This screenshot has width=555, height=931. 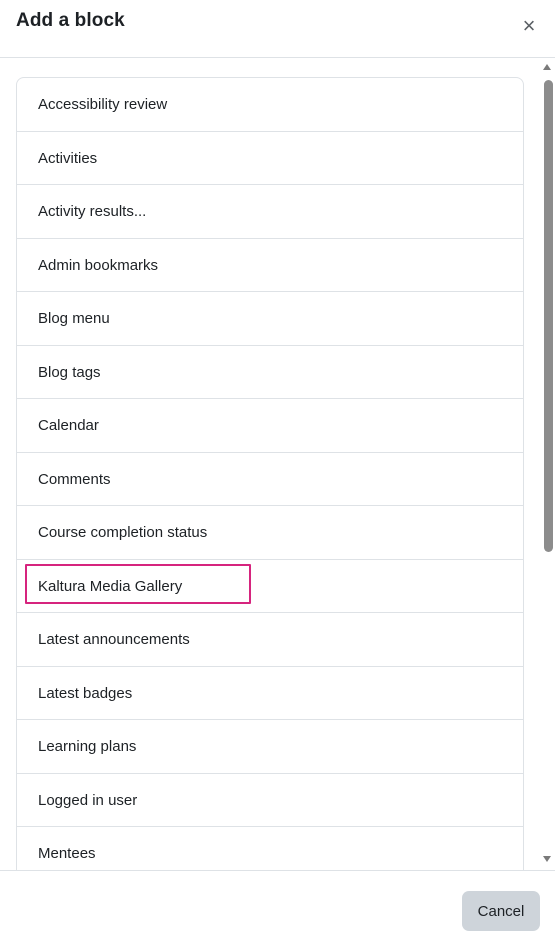 I want to click on dialog-header: Add a block ×, so click(x=277, y=29).